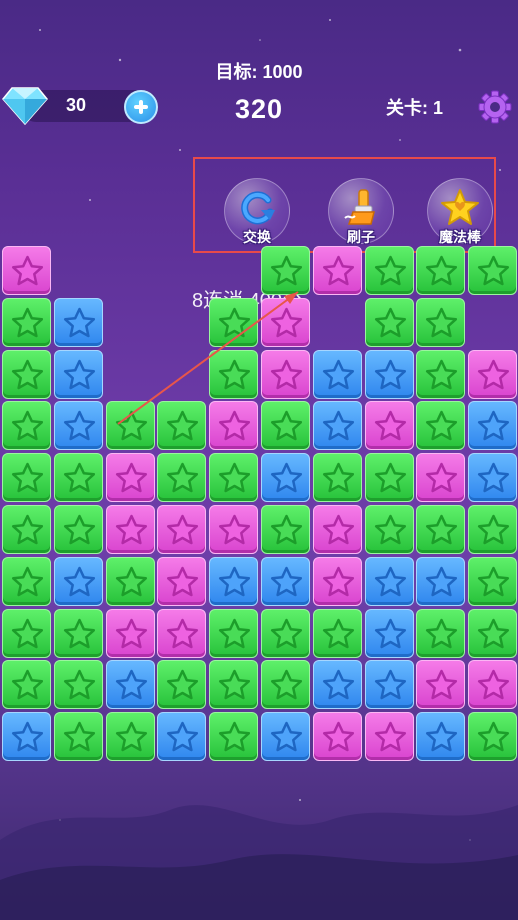 This screenshot has height=920, width=518. What do you see at coordinates (257, 211) in the screenshot?
I see `swap-tool-button: 交换` at bounding box center [257, 211].